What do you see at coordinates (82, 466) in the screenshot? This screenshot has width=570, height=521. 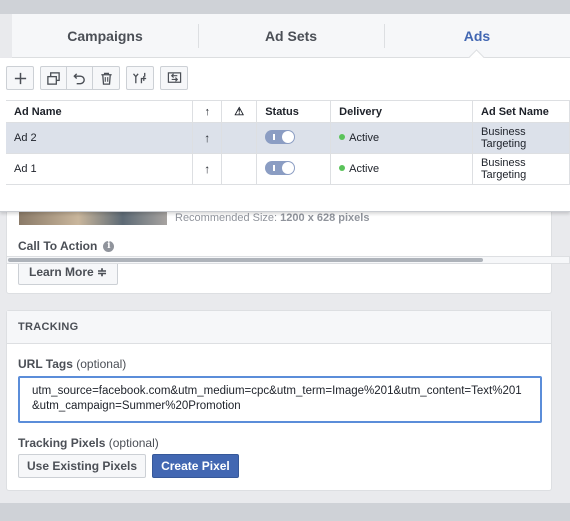 I see `use-existing-pixels-button: Use Existing Pixels` at bounding box center [82, 466].